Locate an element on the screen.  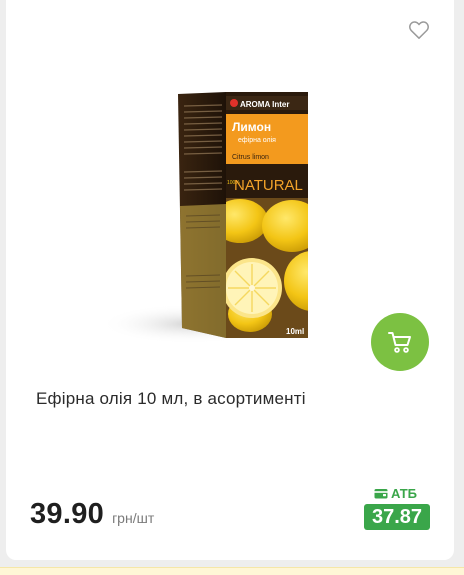
price-unit: грн/шт is located at coordinates (133, 518).